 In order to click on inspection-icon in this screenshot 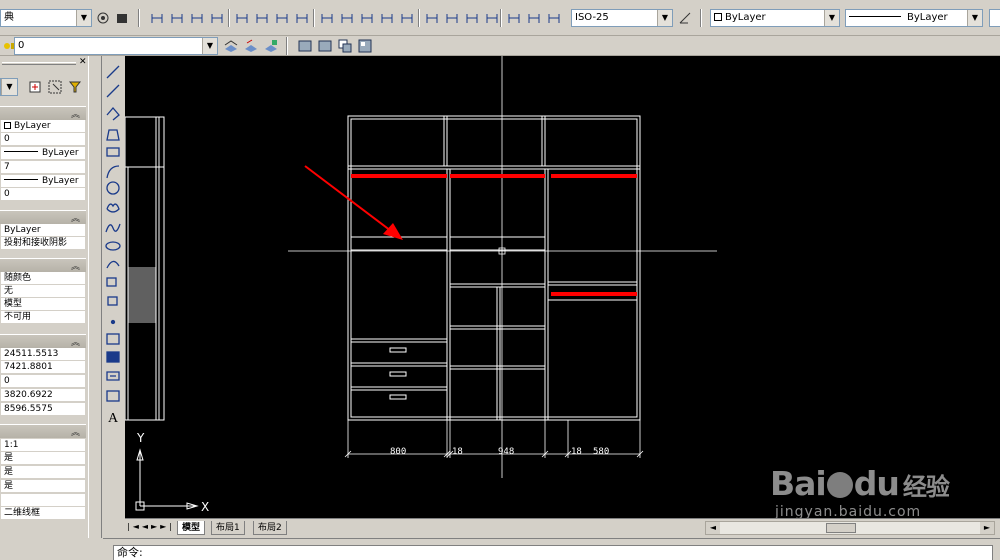, I will do `click(472, 18)`.